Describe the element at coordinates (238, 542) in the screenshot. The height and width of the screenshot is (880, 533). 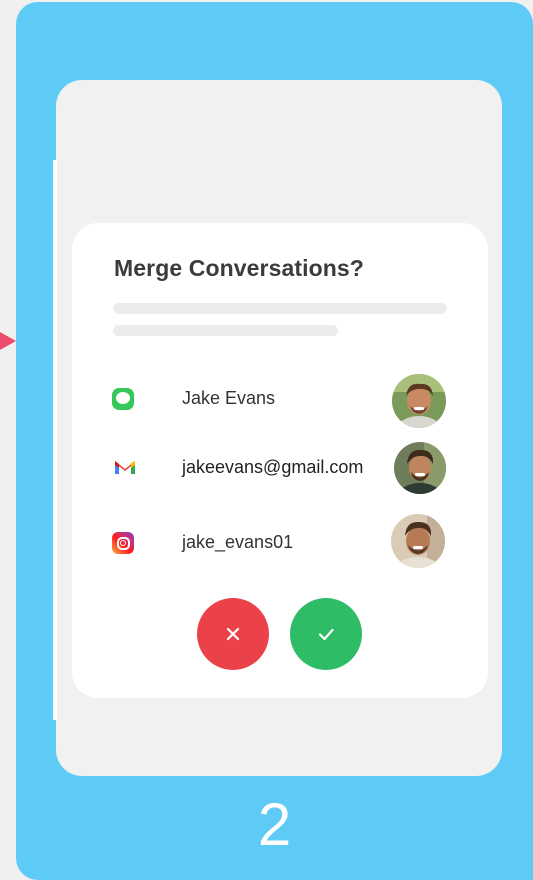
I see `contact-handle: jake_evans01` at that location.